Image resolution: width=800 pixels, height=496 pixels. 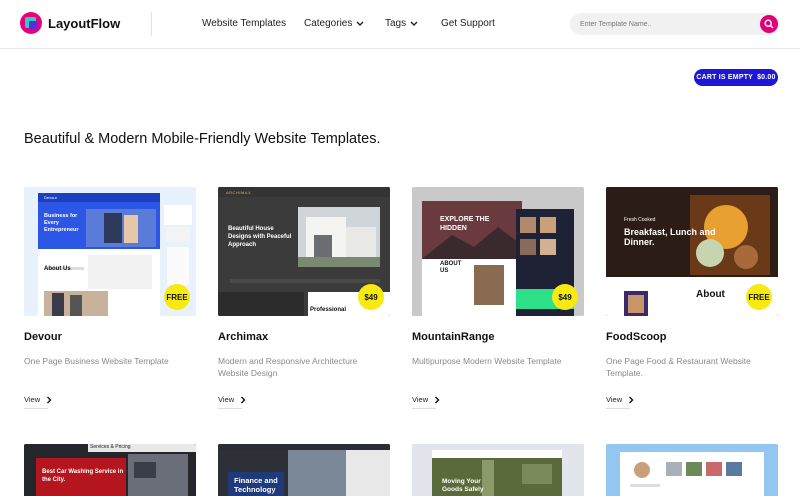 I want to click on template-description: Multipurpose Modern Website Template, so click(x=487, y=361).